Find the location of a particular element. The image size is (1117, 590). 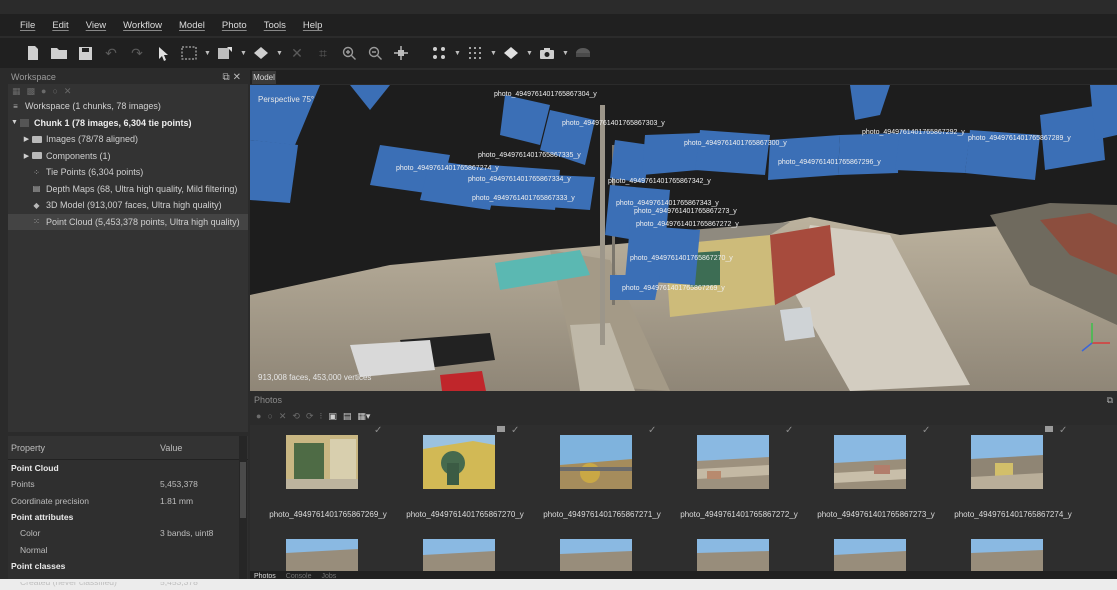

dense-cloud-icon is located at coordinates (475, 53).